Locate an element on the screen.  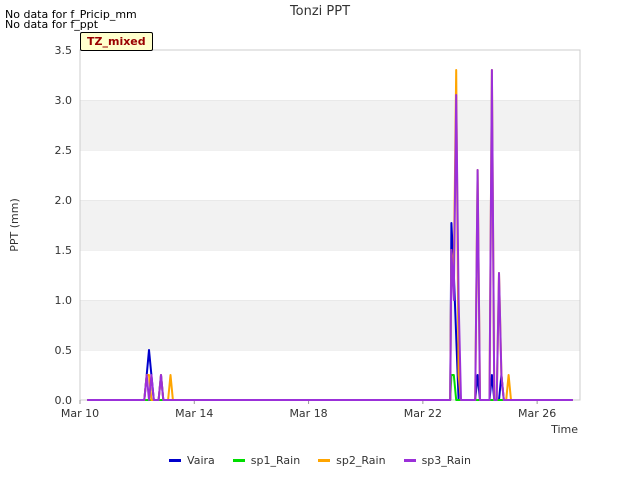
y-axis: 0.0 0.5 1.0 1.5 2.0 2.5 3.0 3.5 is located at coordinates (64, 225).